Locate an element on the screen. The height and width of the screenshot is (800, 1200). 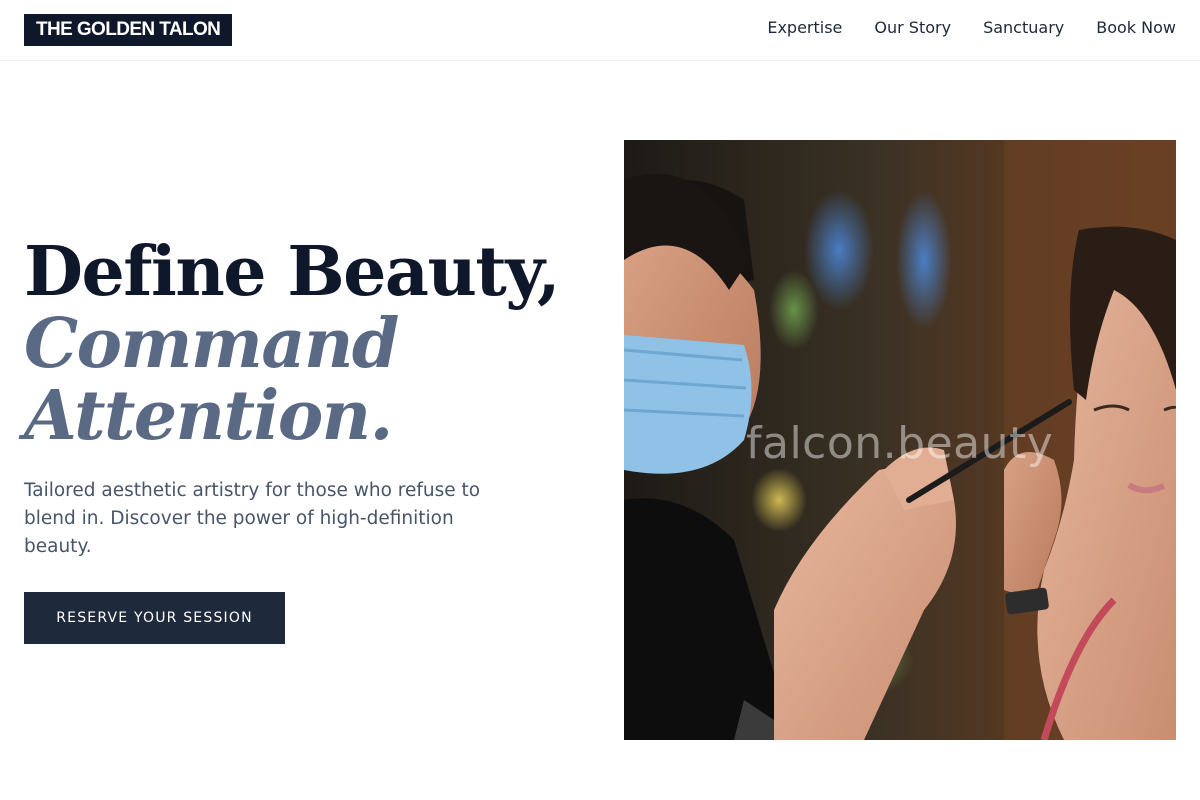
photo-watermark: falcon.beauty is located at coordinates (900, 443).